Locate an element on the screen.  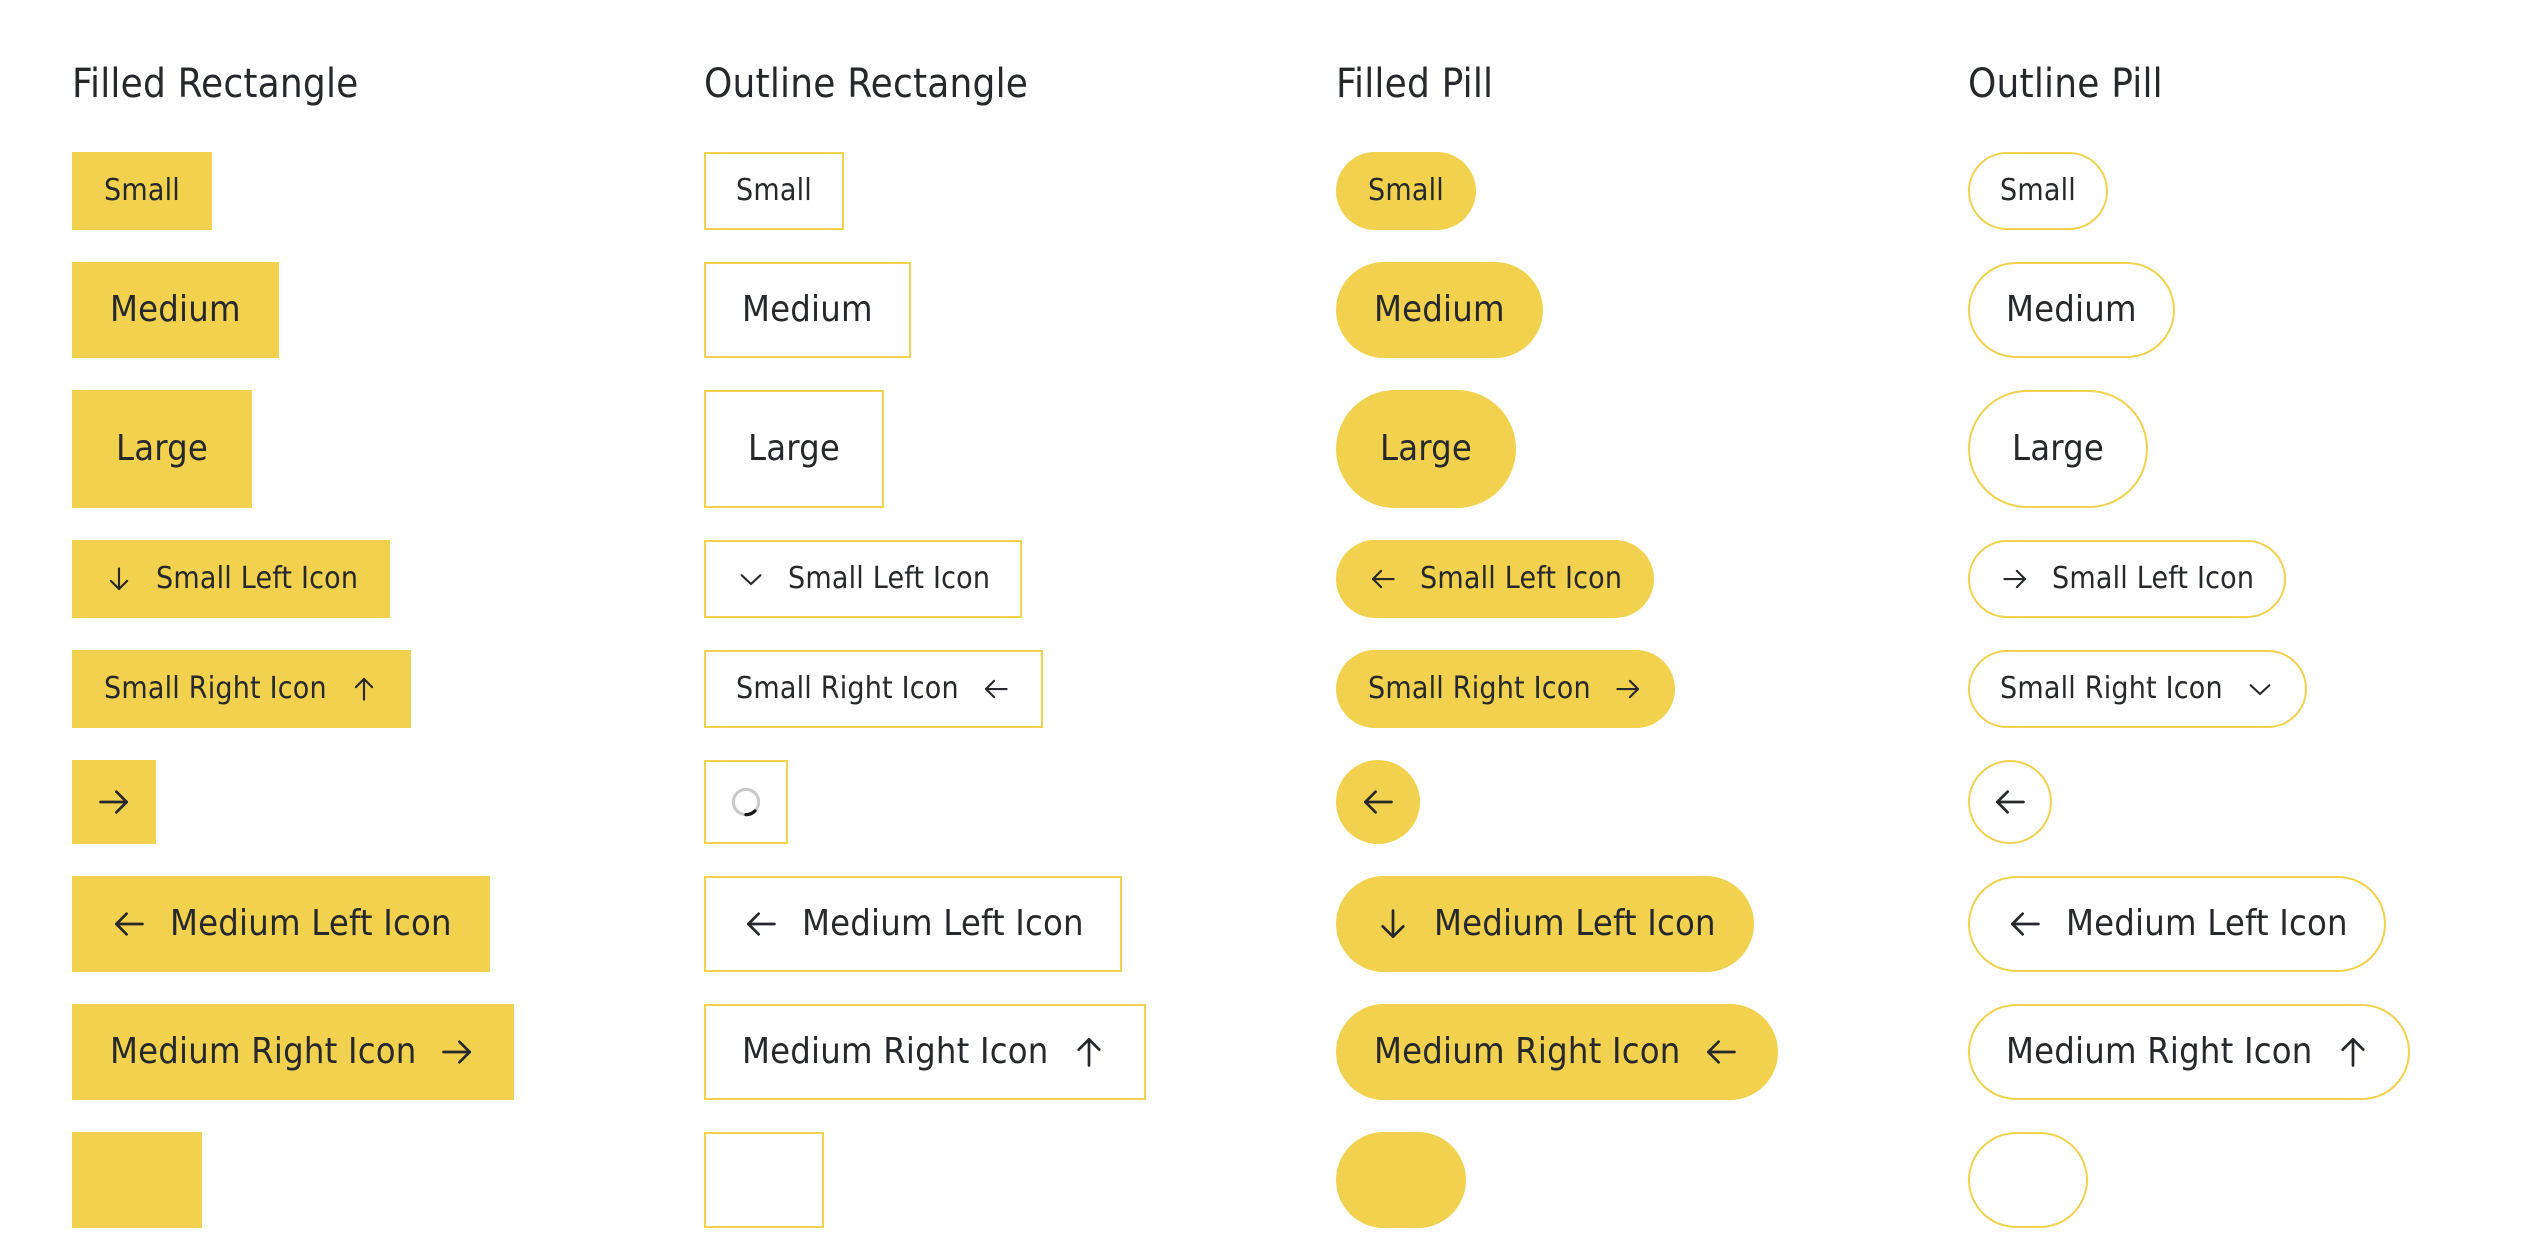
button-row: Small Left Icon is located at coordinates (2127, 579).